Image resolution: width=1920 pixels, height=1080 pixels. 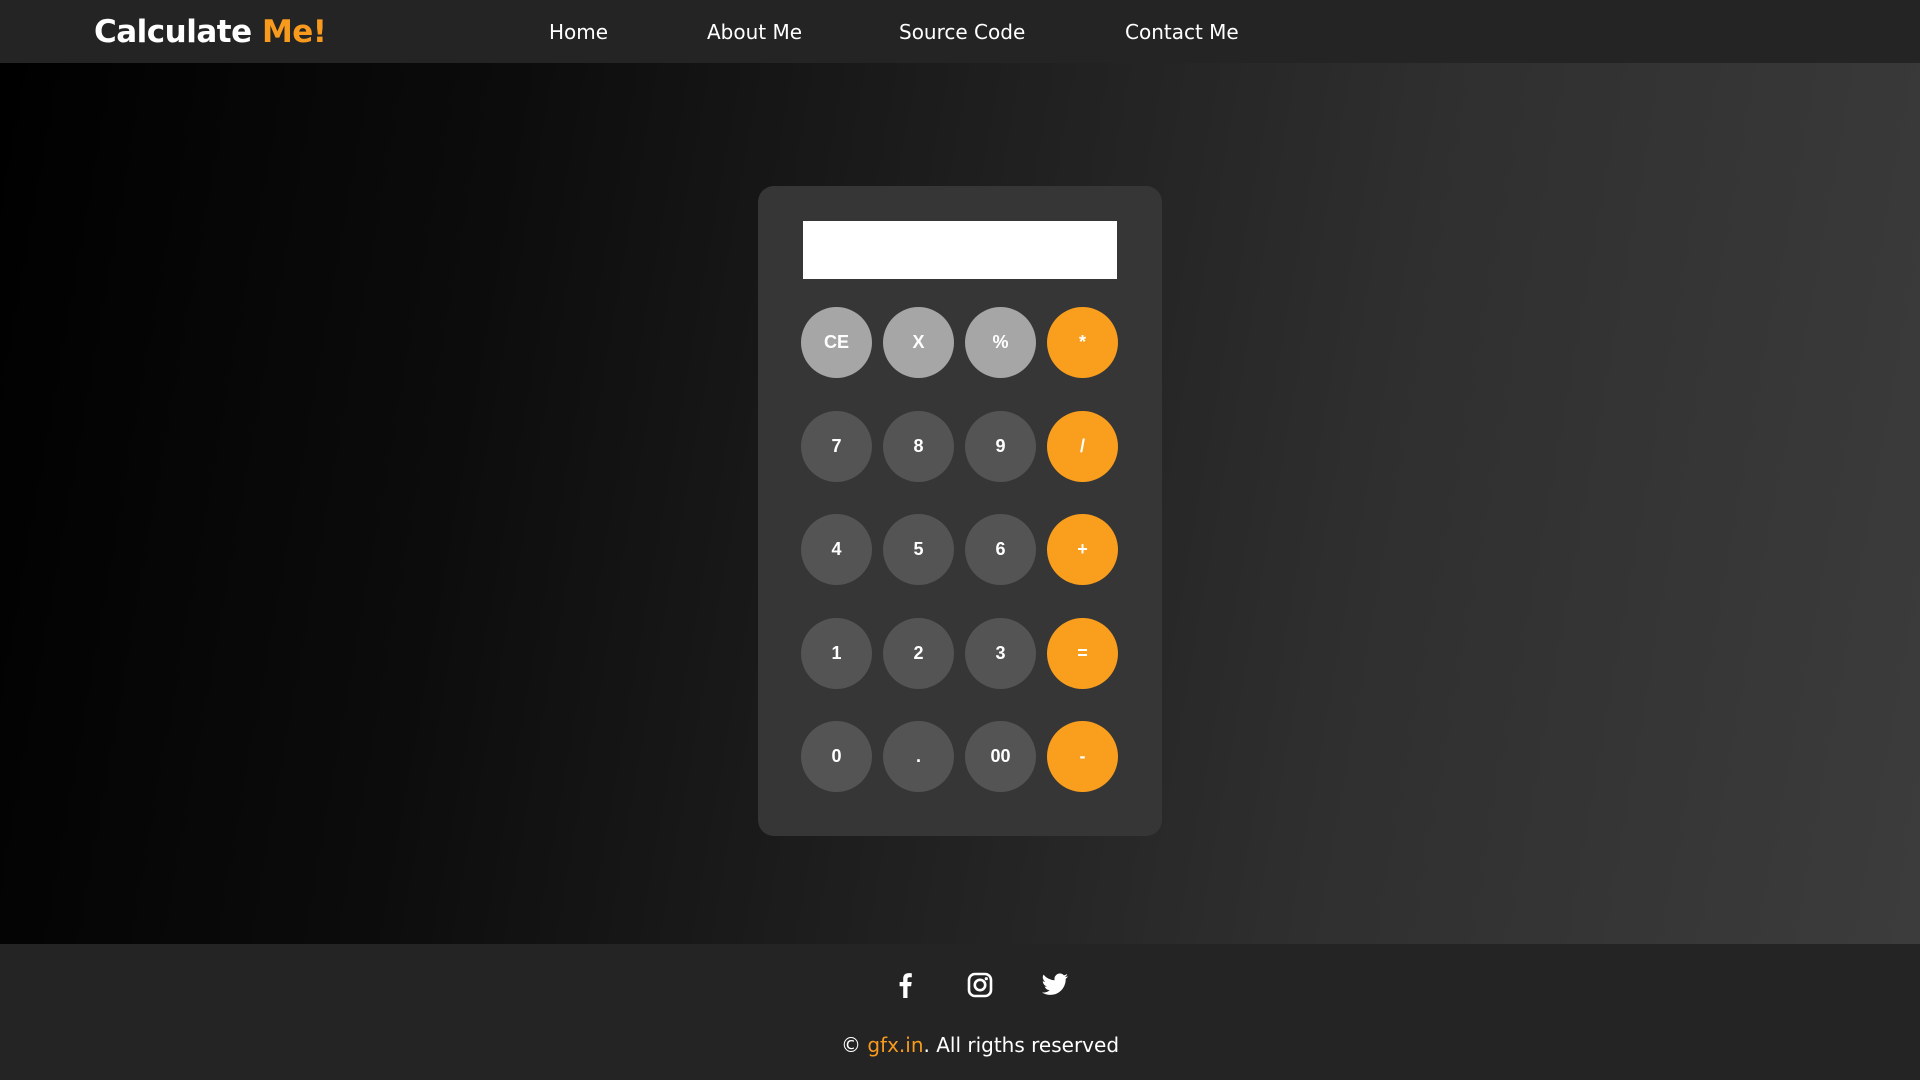 I want to click on key-divide-button: /, so click(x=1082, y=446).